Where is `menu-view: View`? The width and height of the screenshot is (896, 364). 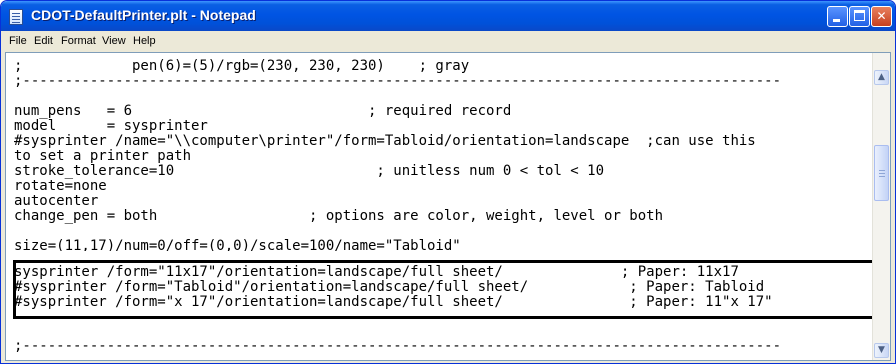
menu-view: View is located at coordinates (114, 41).